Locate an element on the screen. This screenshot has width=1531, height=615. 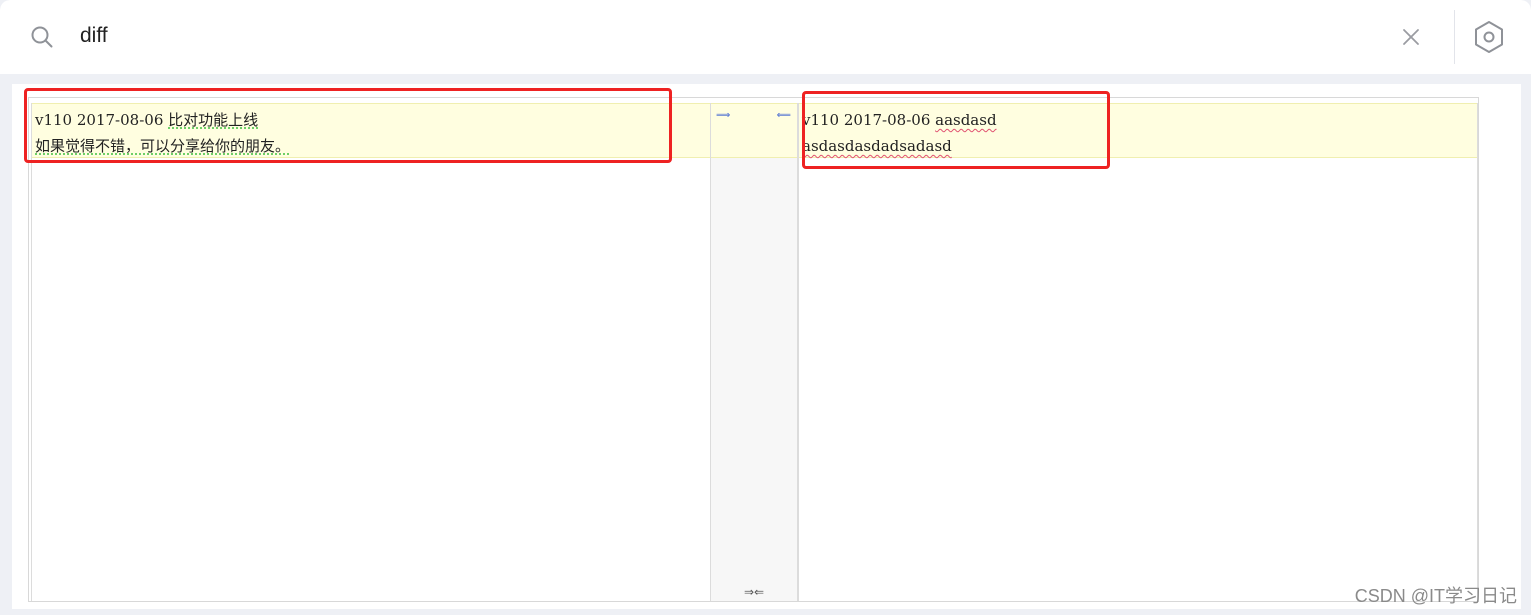
watermark: CSDN @IT学习日记 is located at coordinates (1435, 596).